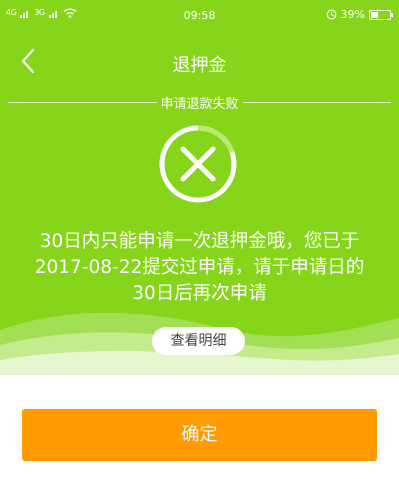  What do you see at coordinates (199, 241) in the screenshot?
I see `message-line: 30日内只能申请一次退押金哦，您已于` at bounding box center [199, 241].